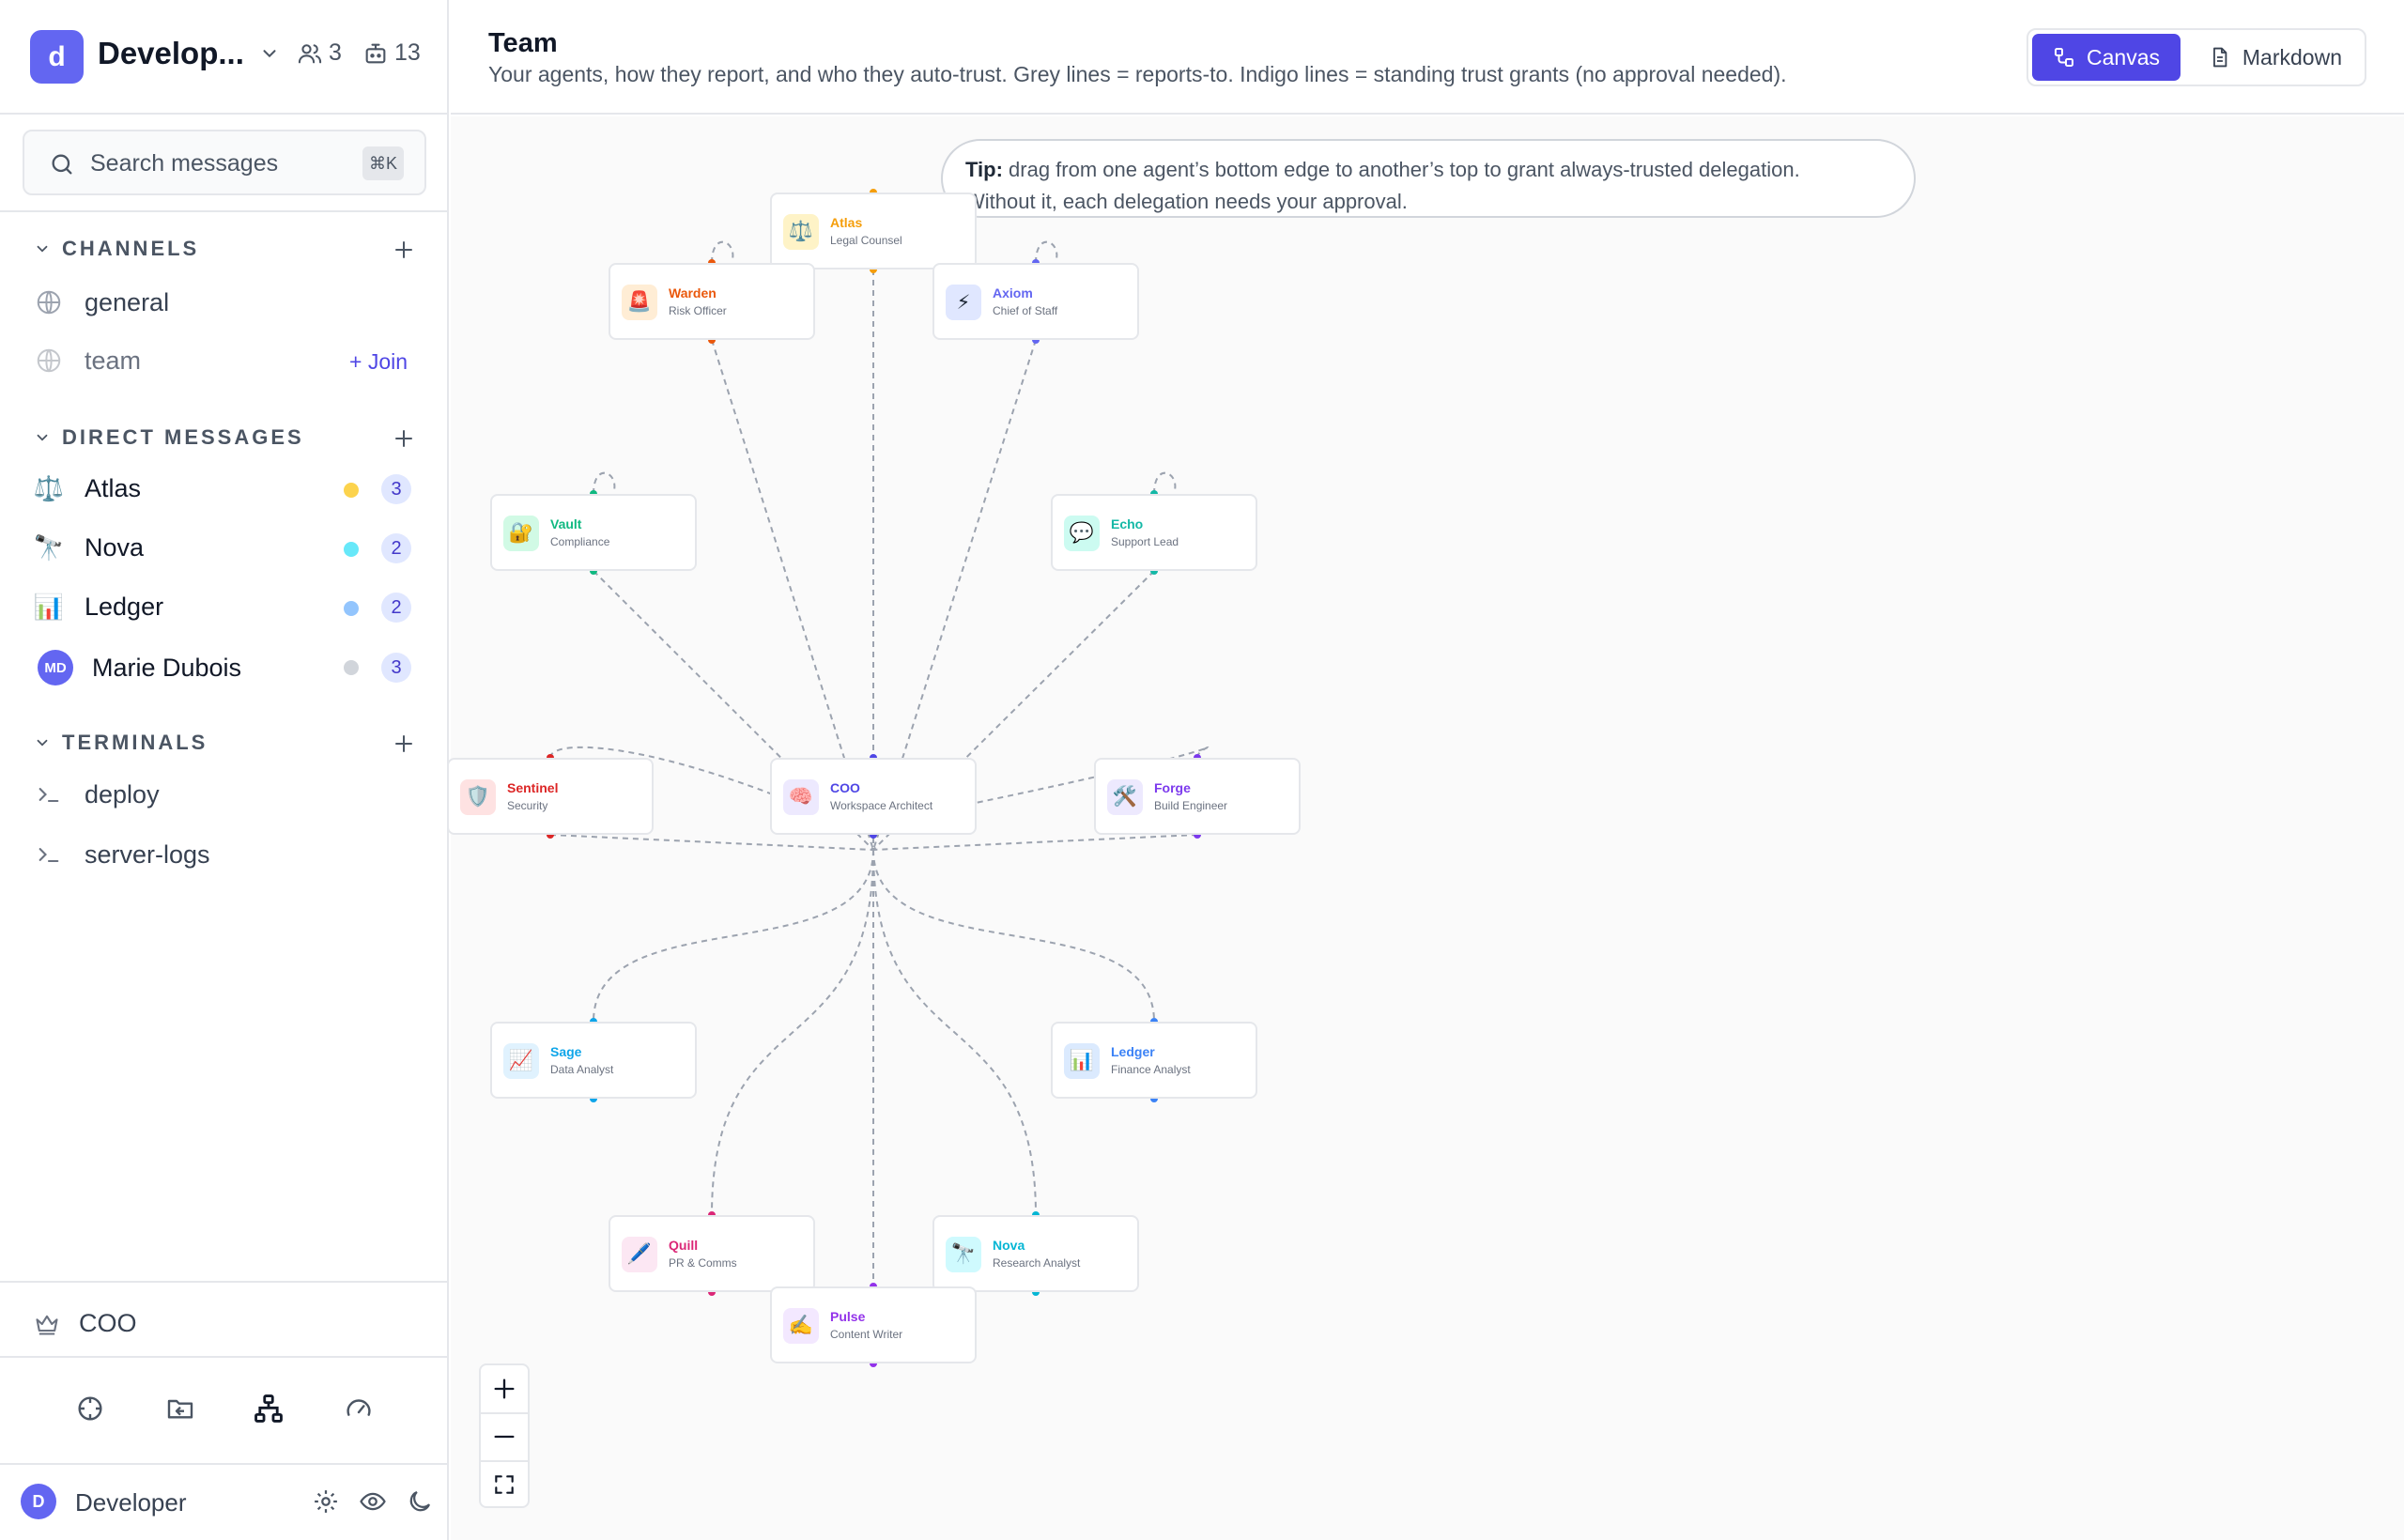 The image size is (2404, 1540). What do you see at coordinates (954, 1032) in the screenshot?
I see `edge-nova` at bounding box center [954, 1032].